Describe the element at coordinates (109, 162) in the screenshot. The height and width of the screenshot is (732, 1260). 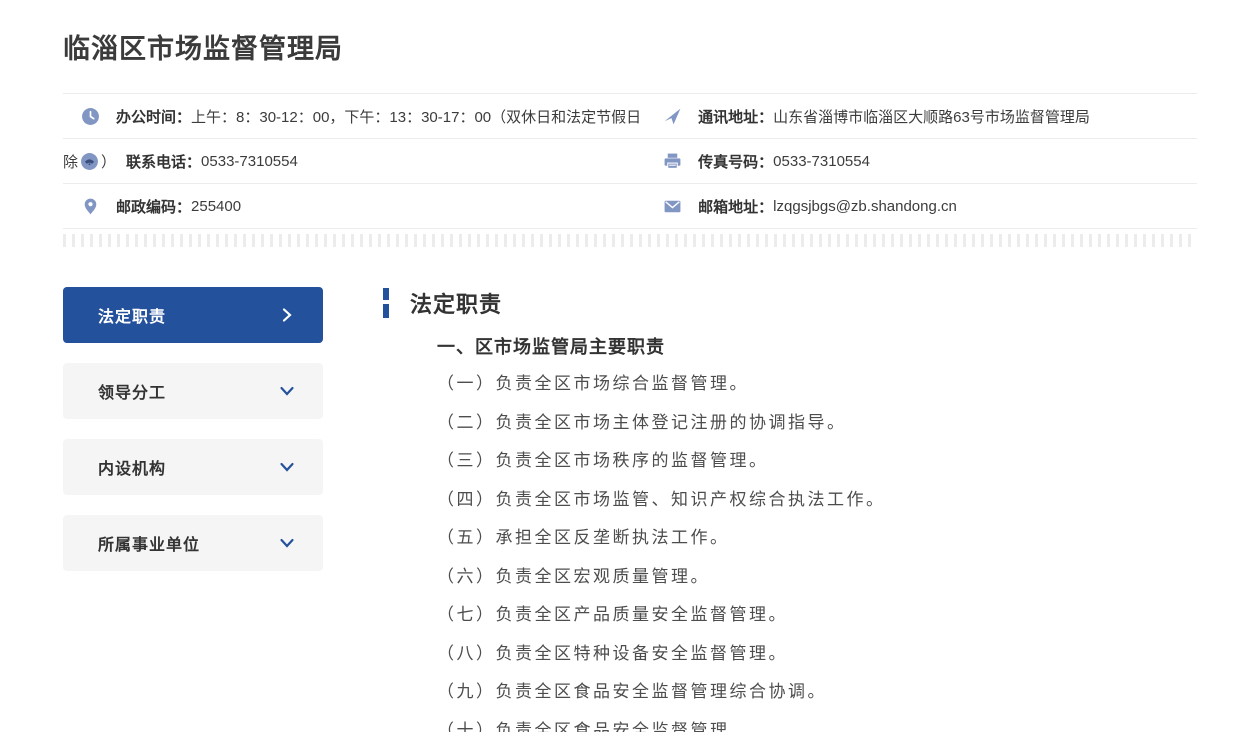
I see `office-hours-wrapped-paren: ）` at that location.